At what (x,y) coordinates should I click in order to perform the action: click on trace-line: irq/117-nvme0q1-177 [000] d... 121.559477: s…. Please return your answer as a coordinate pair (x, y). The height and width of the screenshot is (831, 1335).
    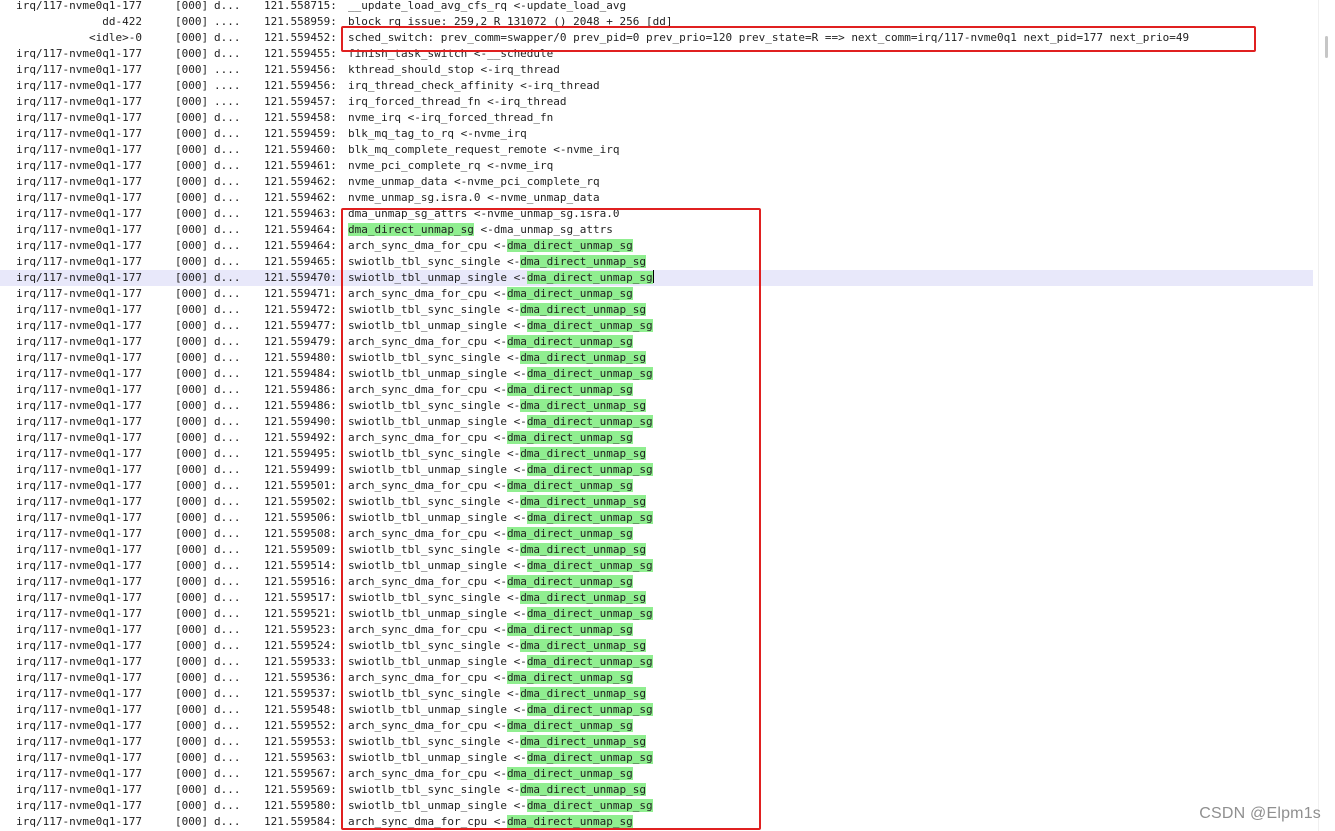
    Looking at the image, I should click on (656, 326).